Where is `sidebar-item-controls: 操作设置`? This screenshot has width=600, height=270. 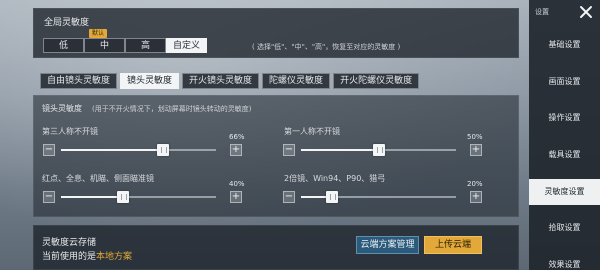
sidebar-item-controls: 操作设置 is located at coordinates (564, 118).